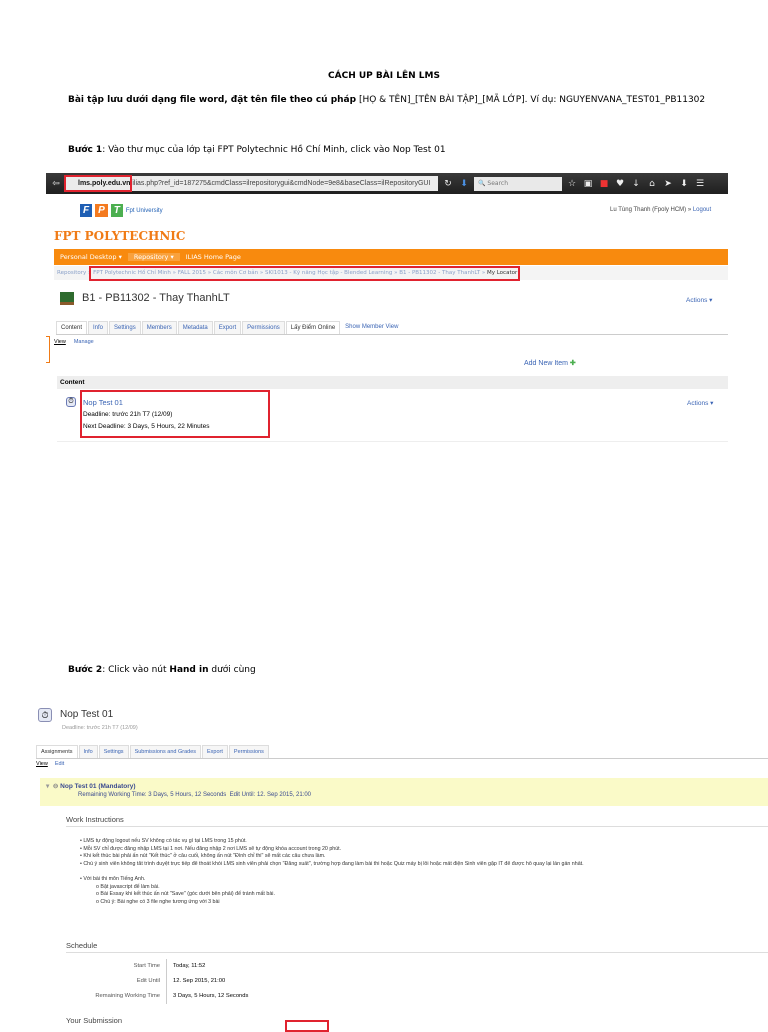  I want to click on assignment-icon: ⏱, so click(45, 715).